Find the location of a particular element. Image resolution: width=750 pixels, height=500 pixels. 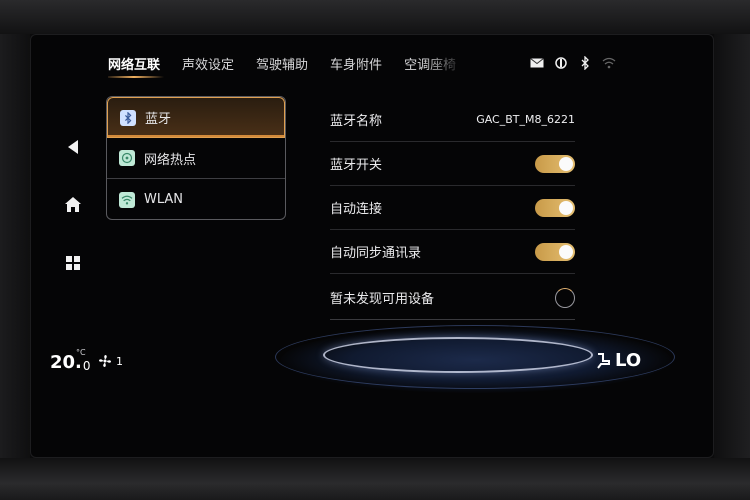

temperature-display: 20. 0 °C is located at coordinates (70, 360).